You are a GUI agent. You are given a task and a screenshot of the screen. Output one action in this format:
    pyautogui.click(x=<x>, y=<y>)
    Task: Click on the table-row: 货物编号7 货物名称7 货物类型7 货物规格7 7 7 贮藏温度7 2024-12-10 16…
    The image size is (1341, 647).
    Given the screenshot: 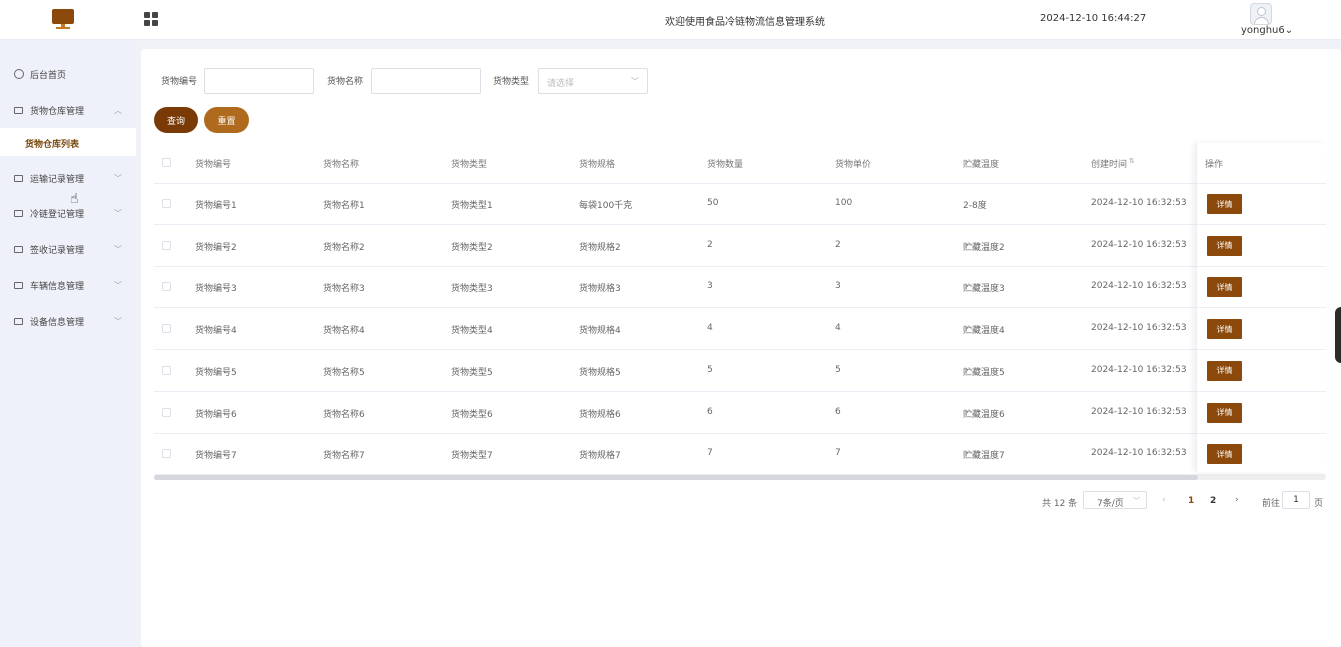 What is the action you would take?
    pyautogui.click(x=740, y=455)
    